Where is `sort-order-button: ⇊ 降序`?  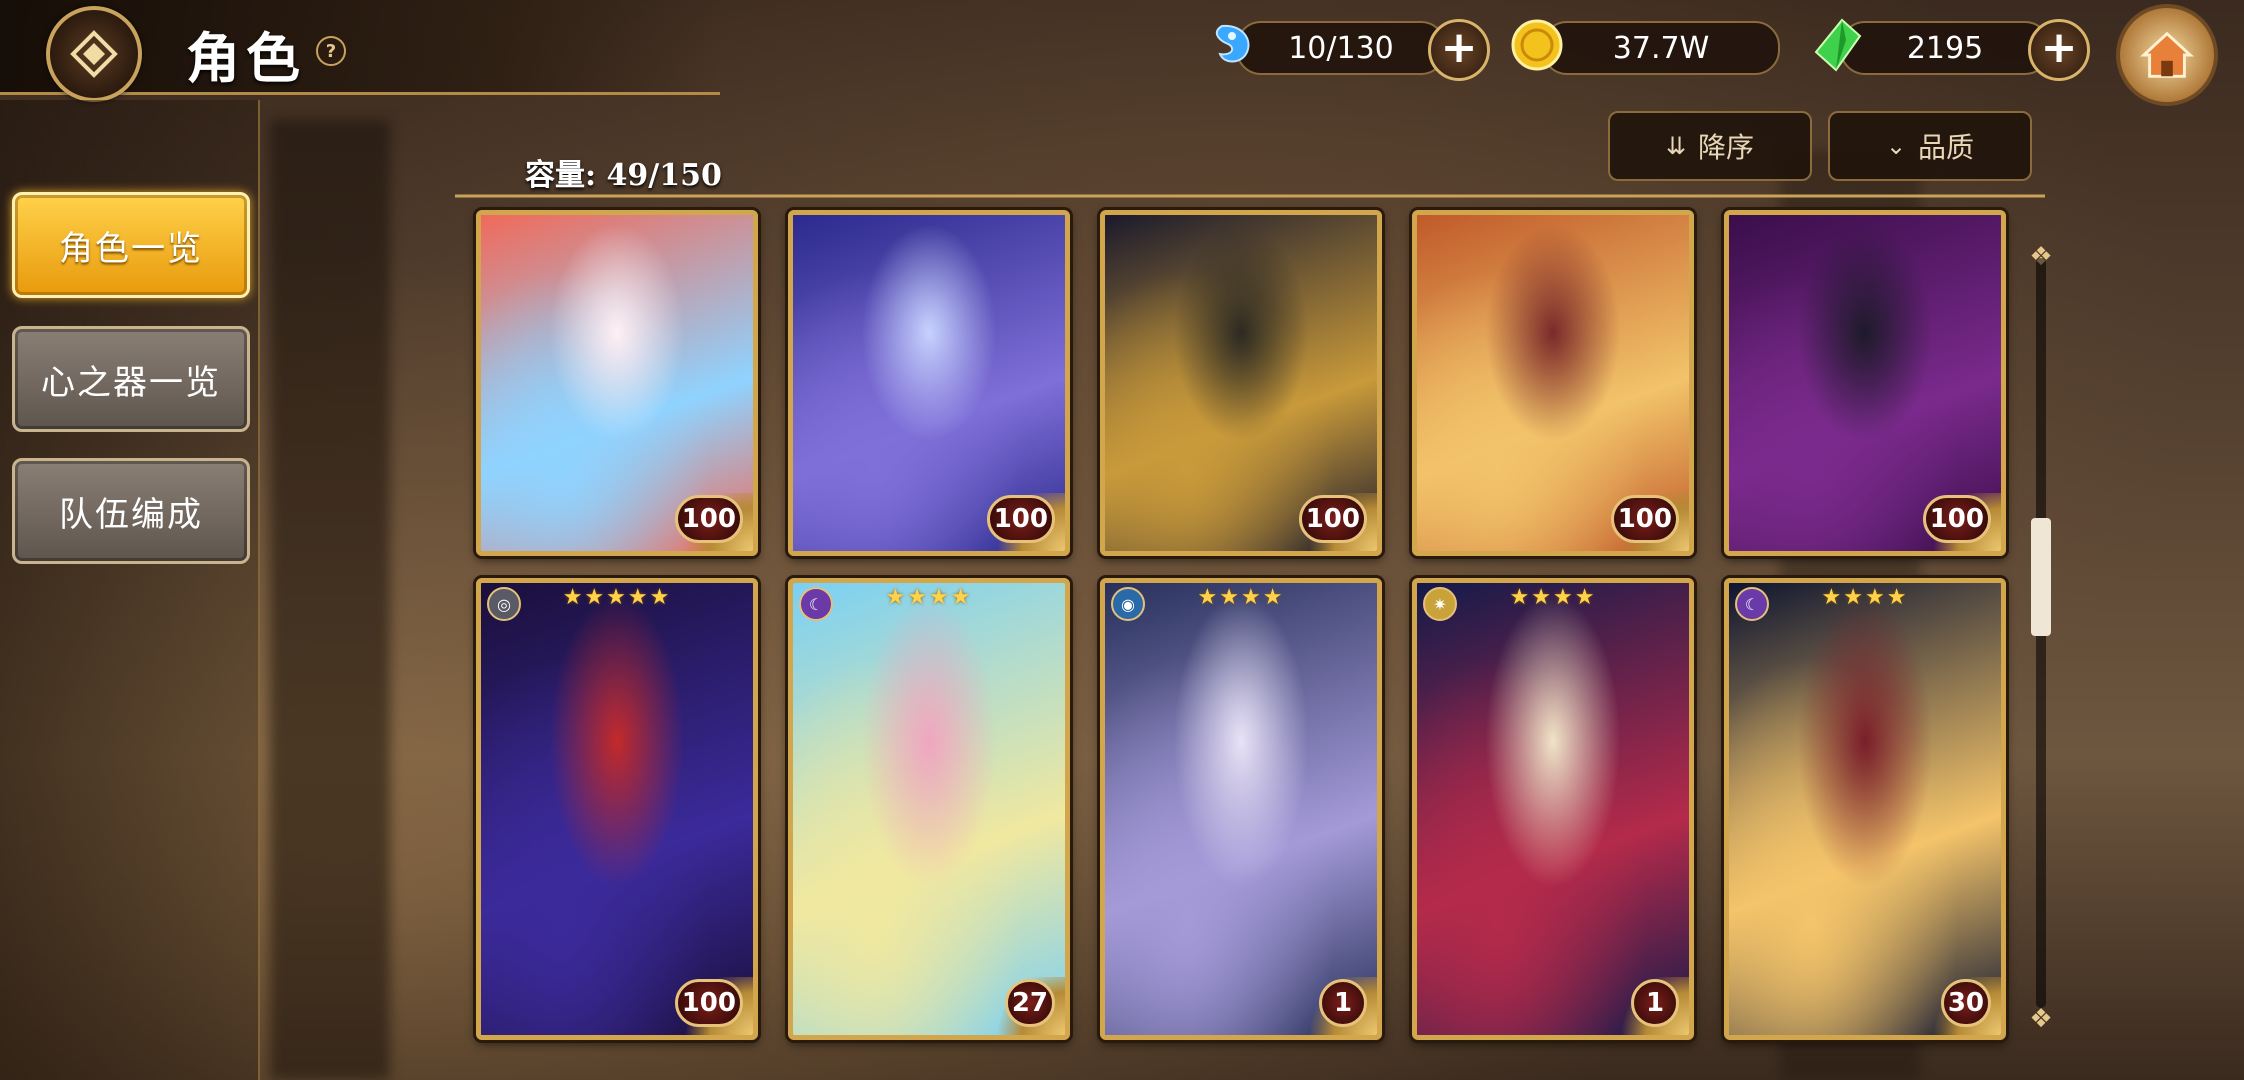 sort-order-button: ⇊ 降序 is located at coordinates (1710, 146).